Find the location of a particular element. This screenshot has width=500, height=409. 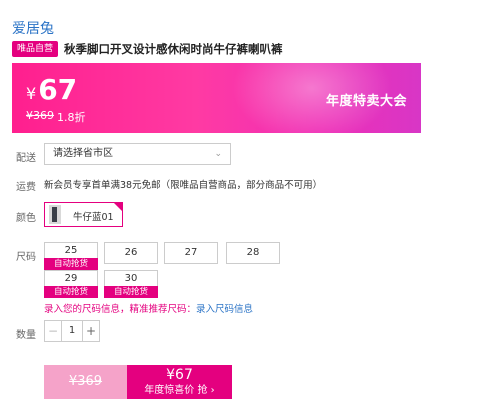

size-option-27: 27 is located at coordinates (191, 253).